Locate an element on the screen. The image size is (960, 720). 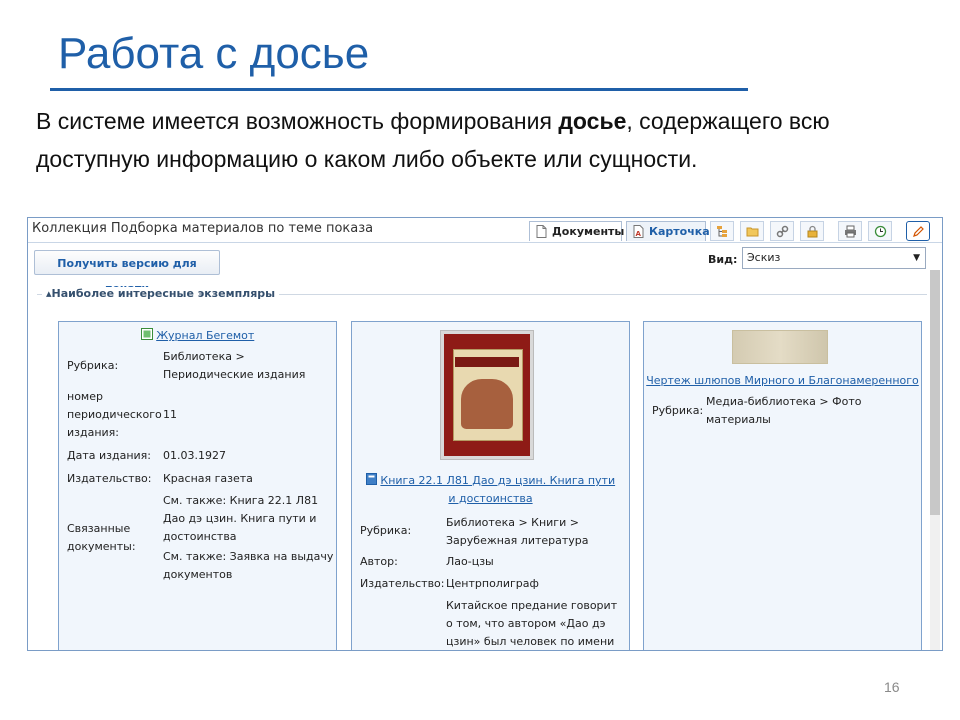
tree-button is located at coordinates (722, 231).